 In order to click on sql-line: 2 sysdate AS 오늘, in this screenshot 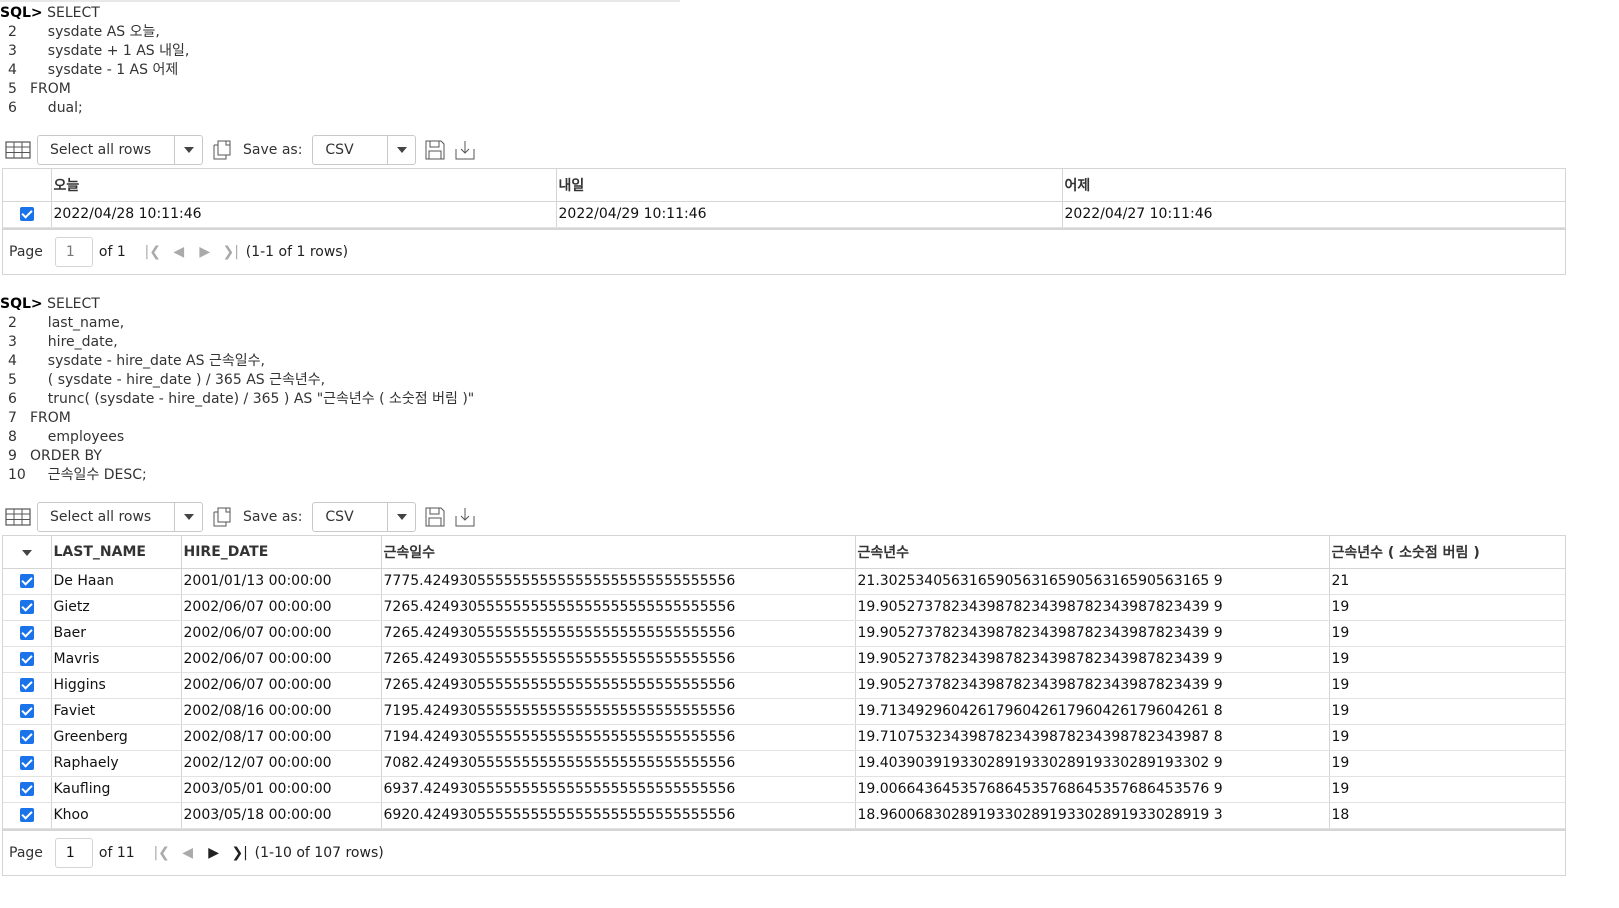, I will do `click(94, 32)`.